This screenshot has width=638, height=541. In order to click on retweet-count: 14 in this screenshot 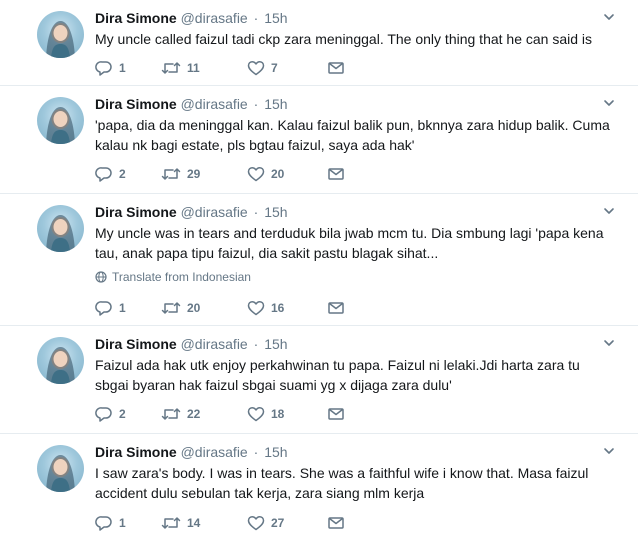, I will do `click(194, 523)`.